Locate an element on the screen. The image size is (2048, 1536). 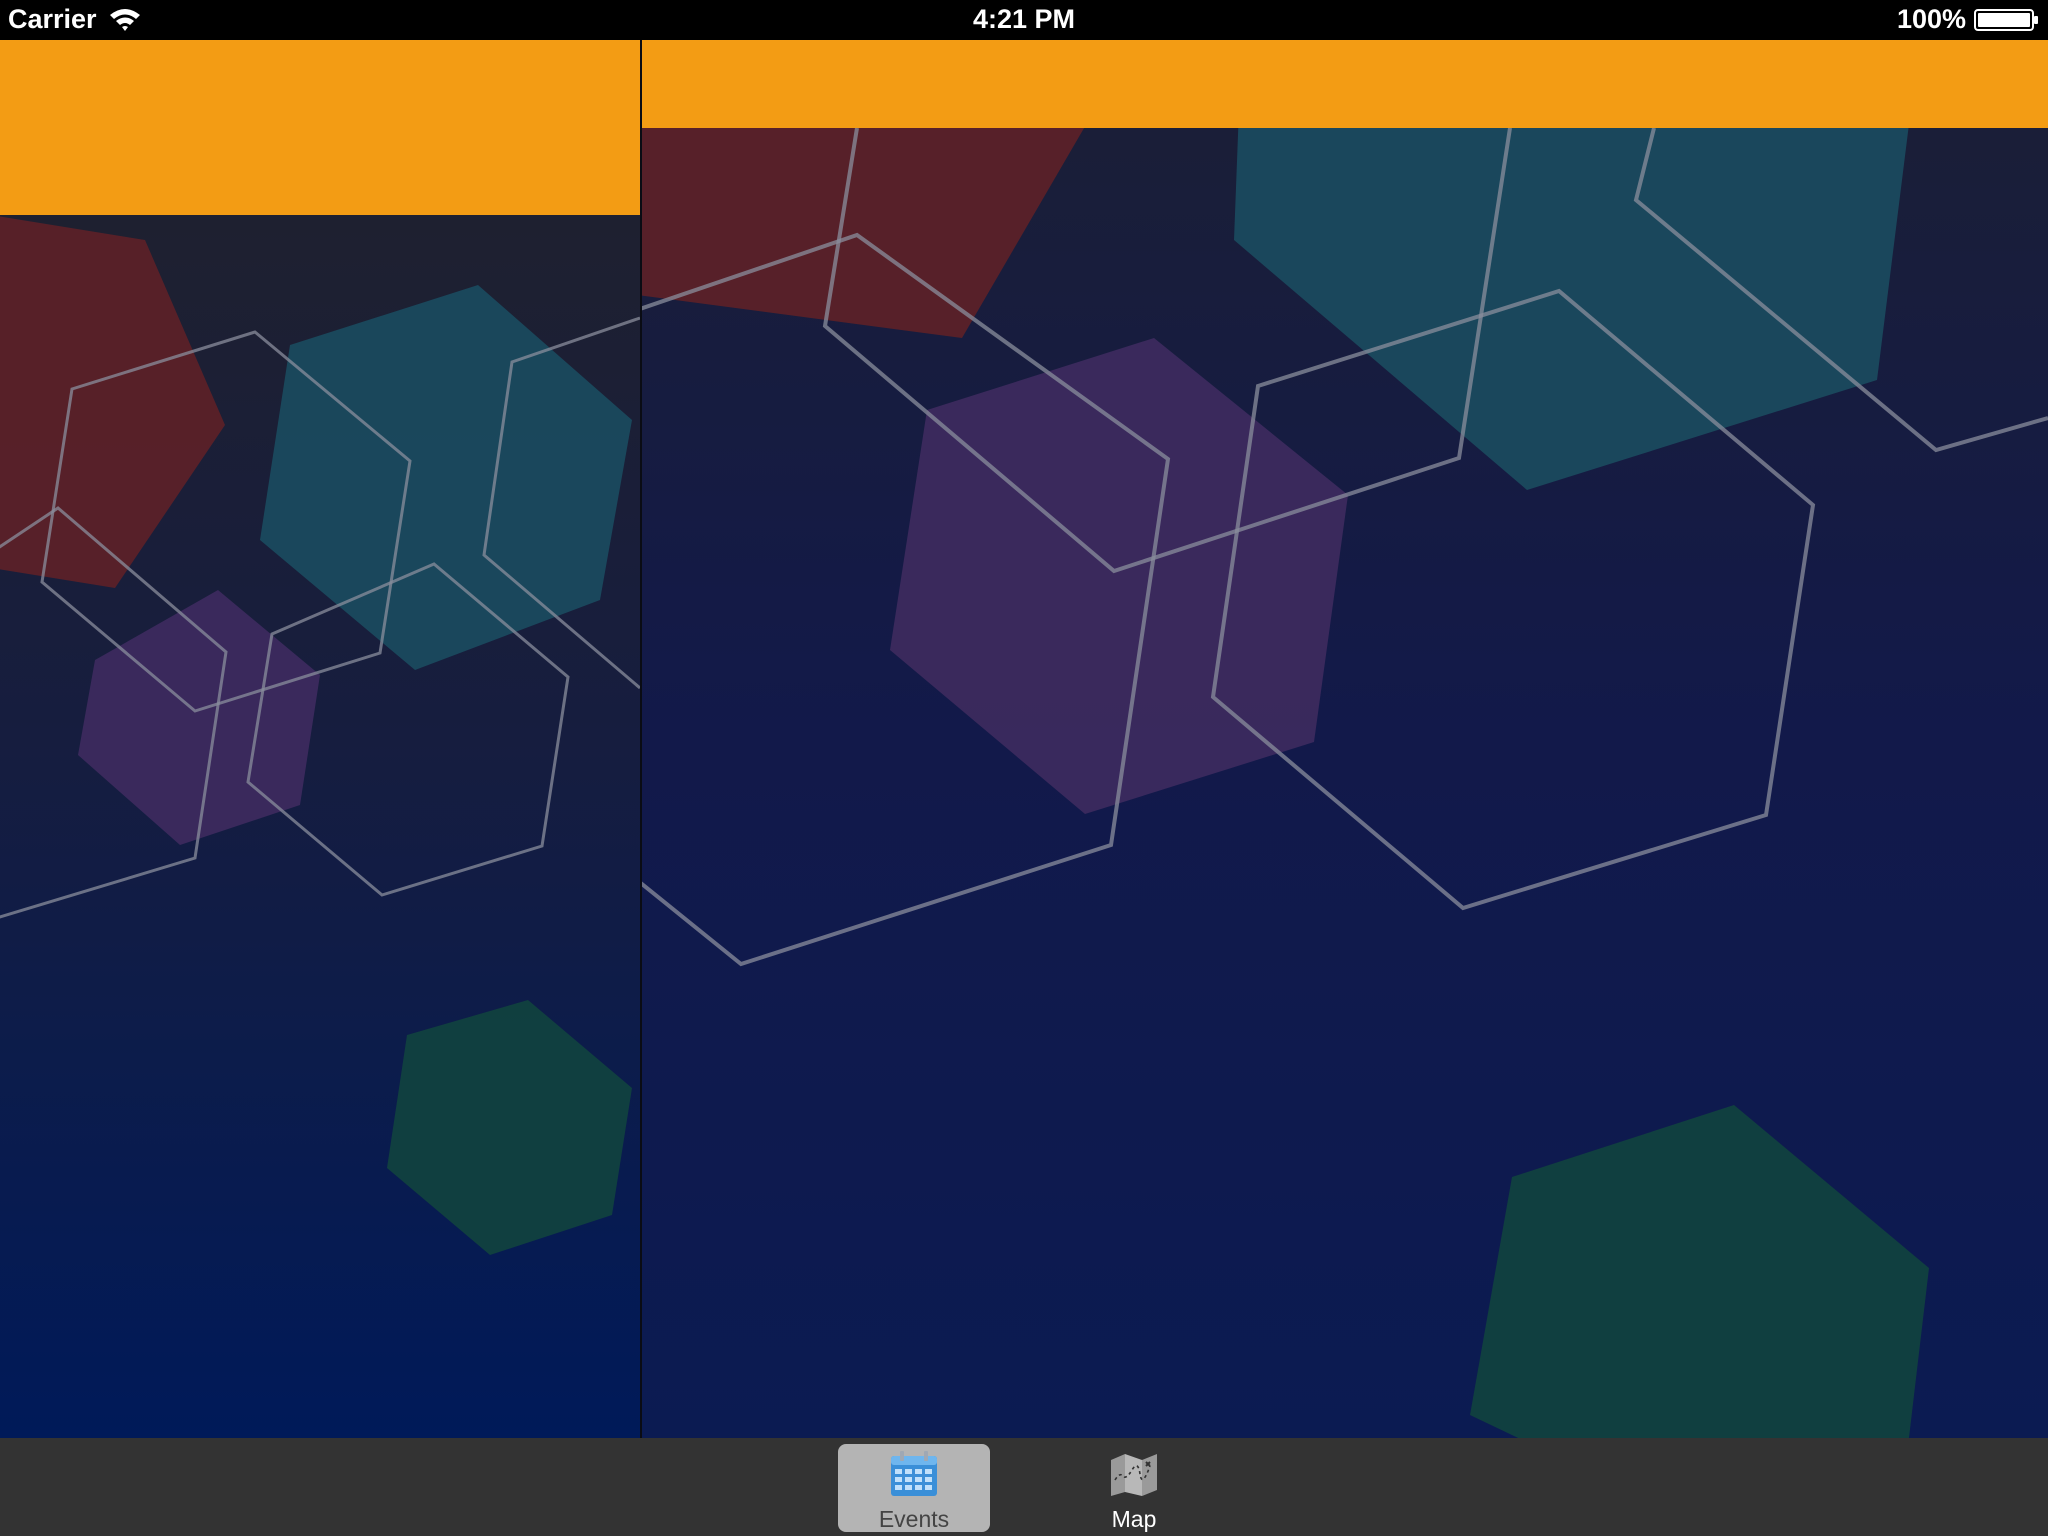
status-time: 4:21 PM is located at coordinates (1024, 19).